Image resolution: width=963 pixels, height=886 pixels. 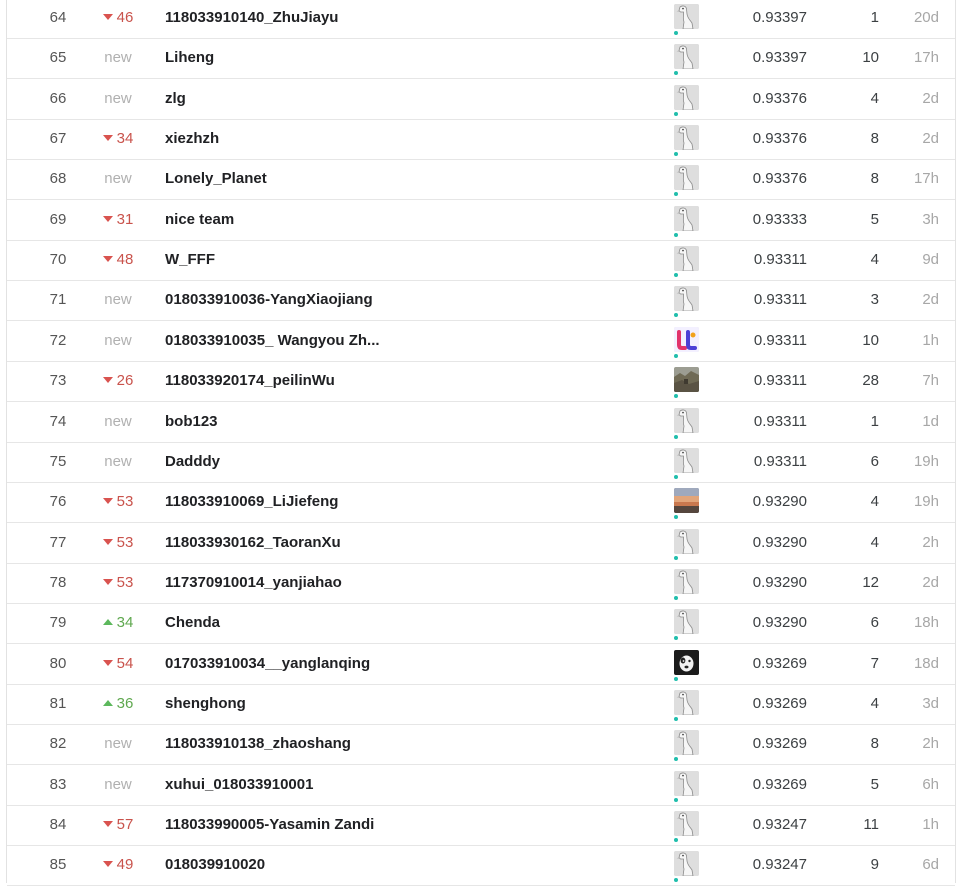 I want to click on team-name: Dadddy, so click(x=395, y=462).